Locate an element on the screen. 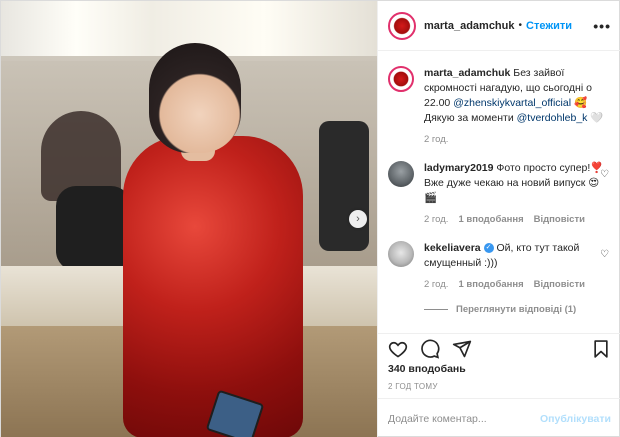  caption-time: 2 год. is located at coordinates (436, 139).